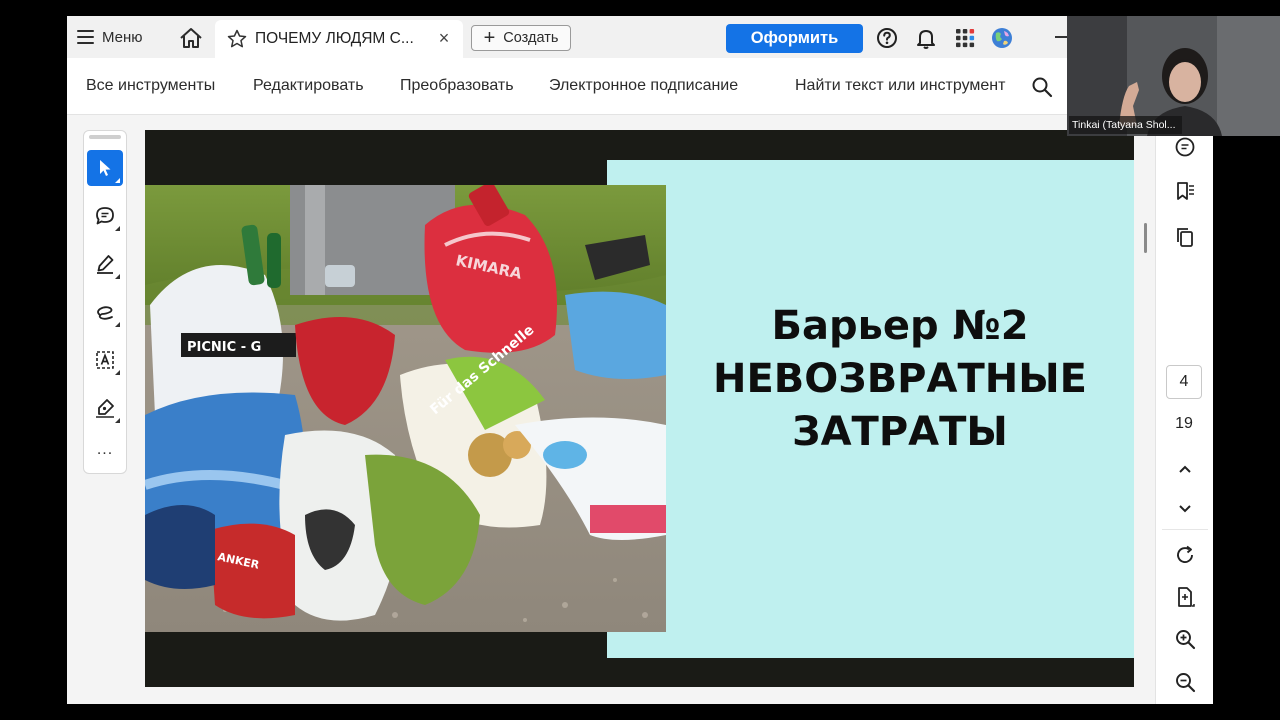 Image resolution: width=1280 pixels, height=720 pixels. I want to click on notifications-button, so click(926, 38).